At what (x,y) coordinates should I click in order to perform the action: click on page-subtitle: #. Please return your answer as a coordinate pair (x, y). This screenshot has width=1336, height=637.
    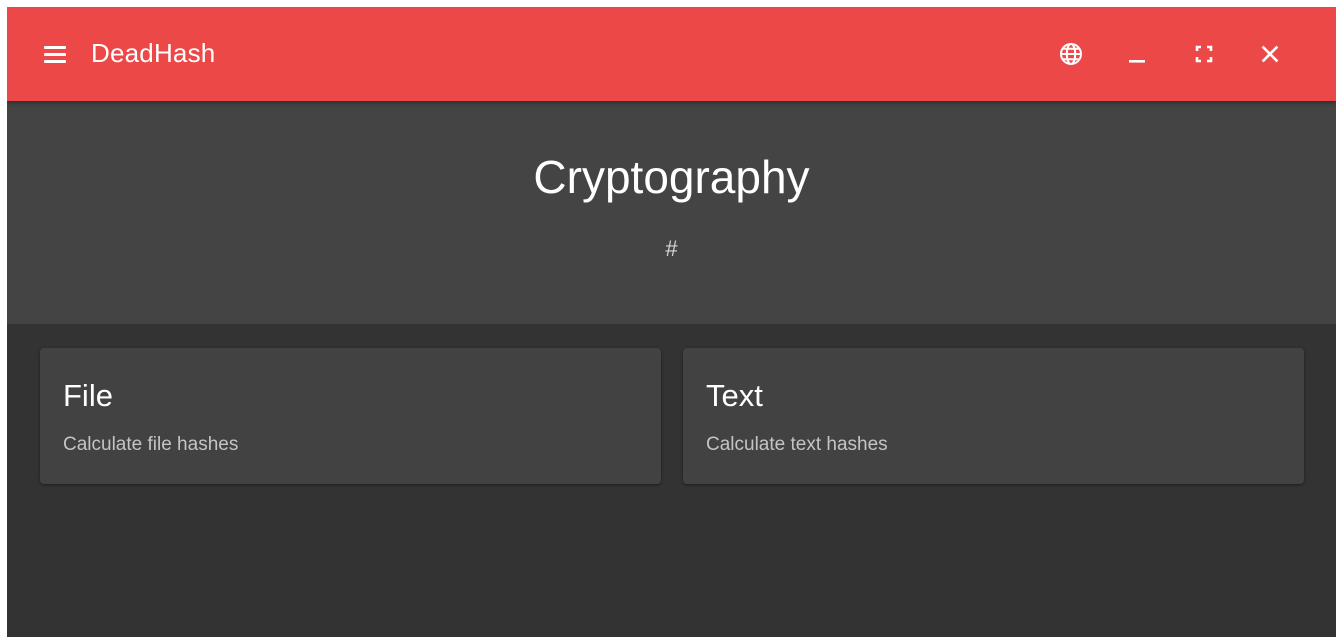
    Looking at the image, I should click on (671, 248).